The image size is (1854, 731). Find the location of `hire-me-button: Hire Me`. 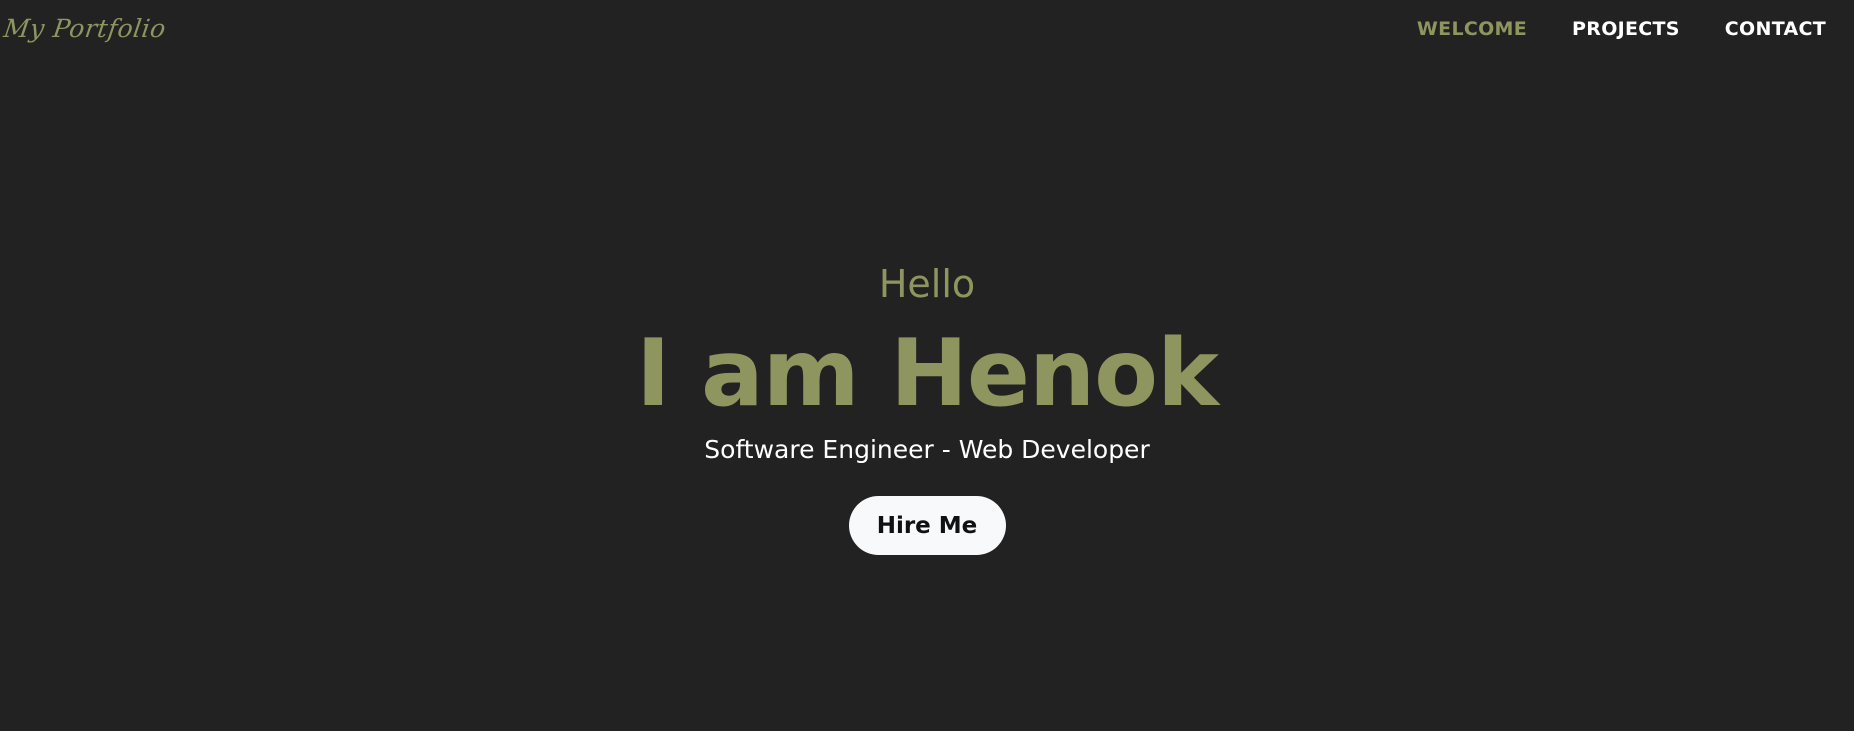

hire-me-button: Hire Me is located at coordinates (927, 525).